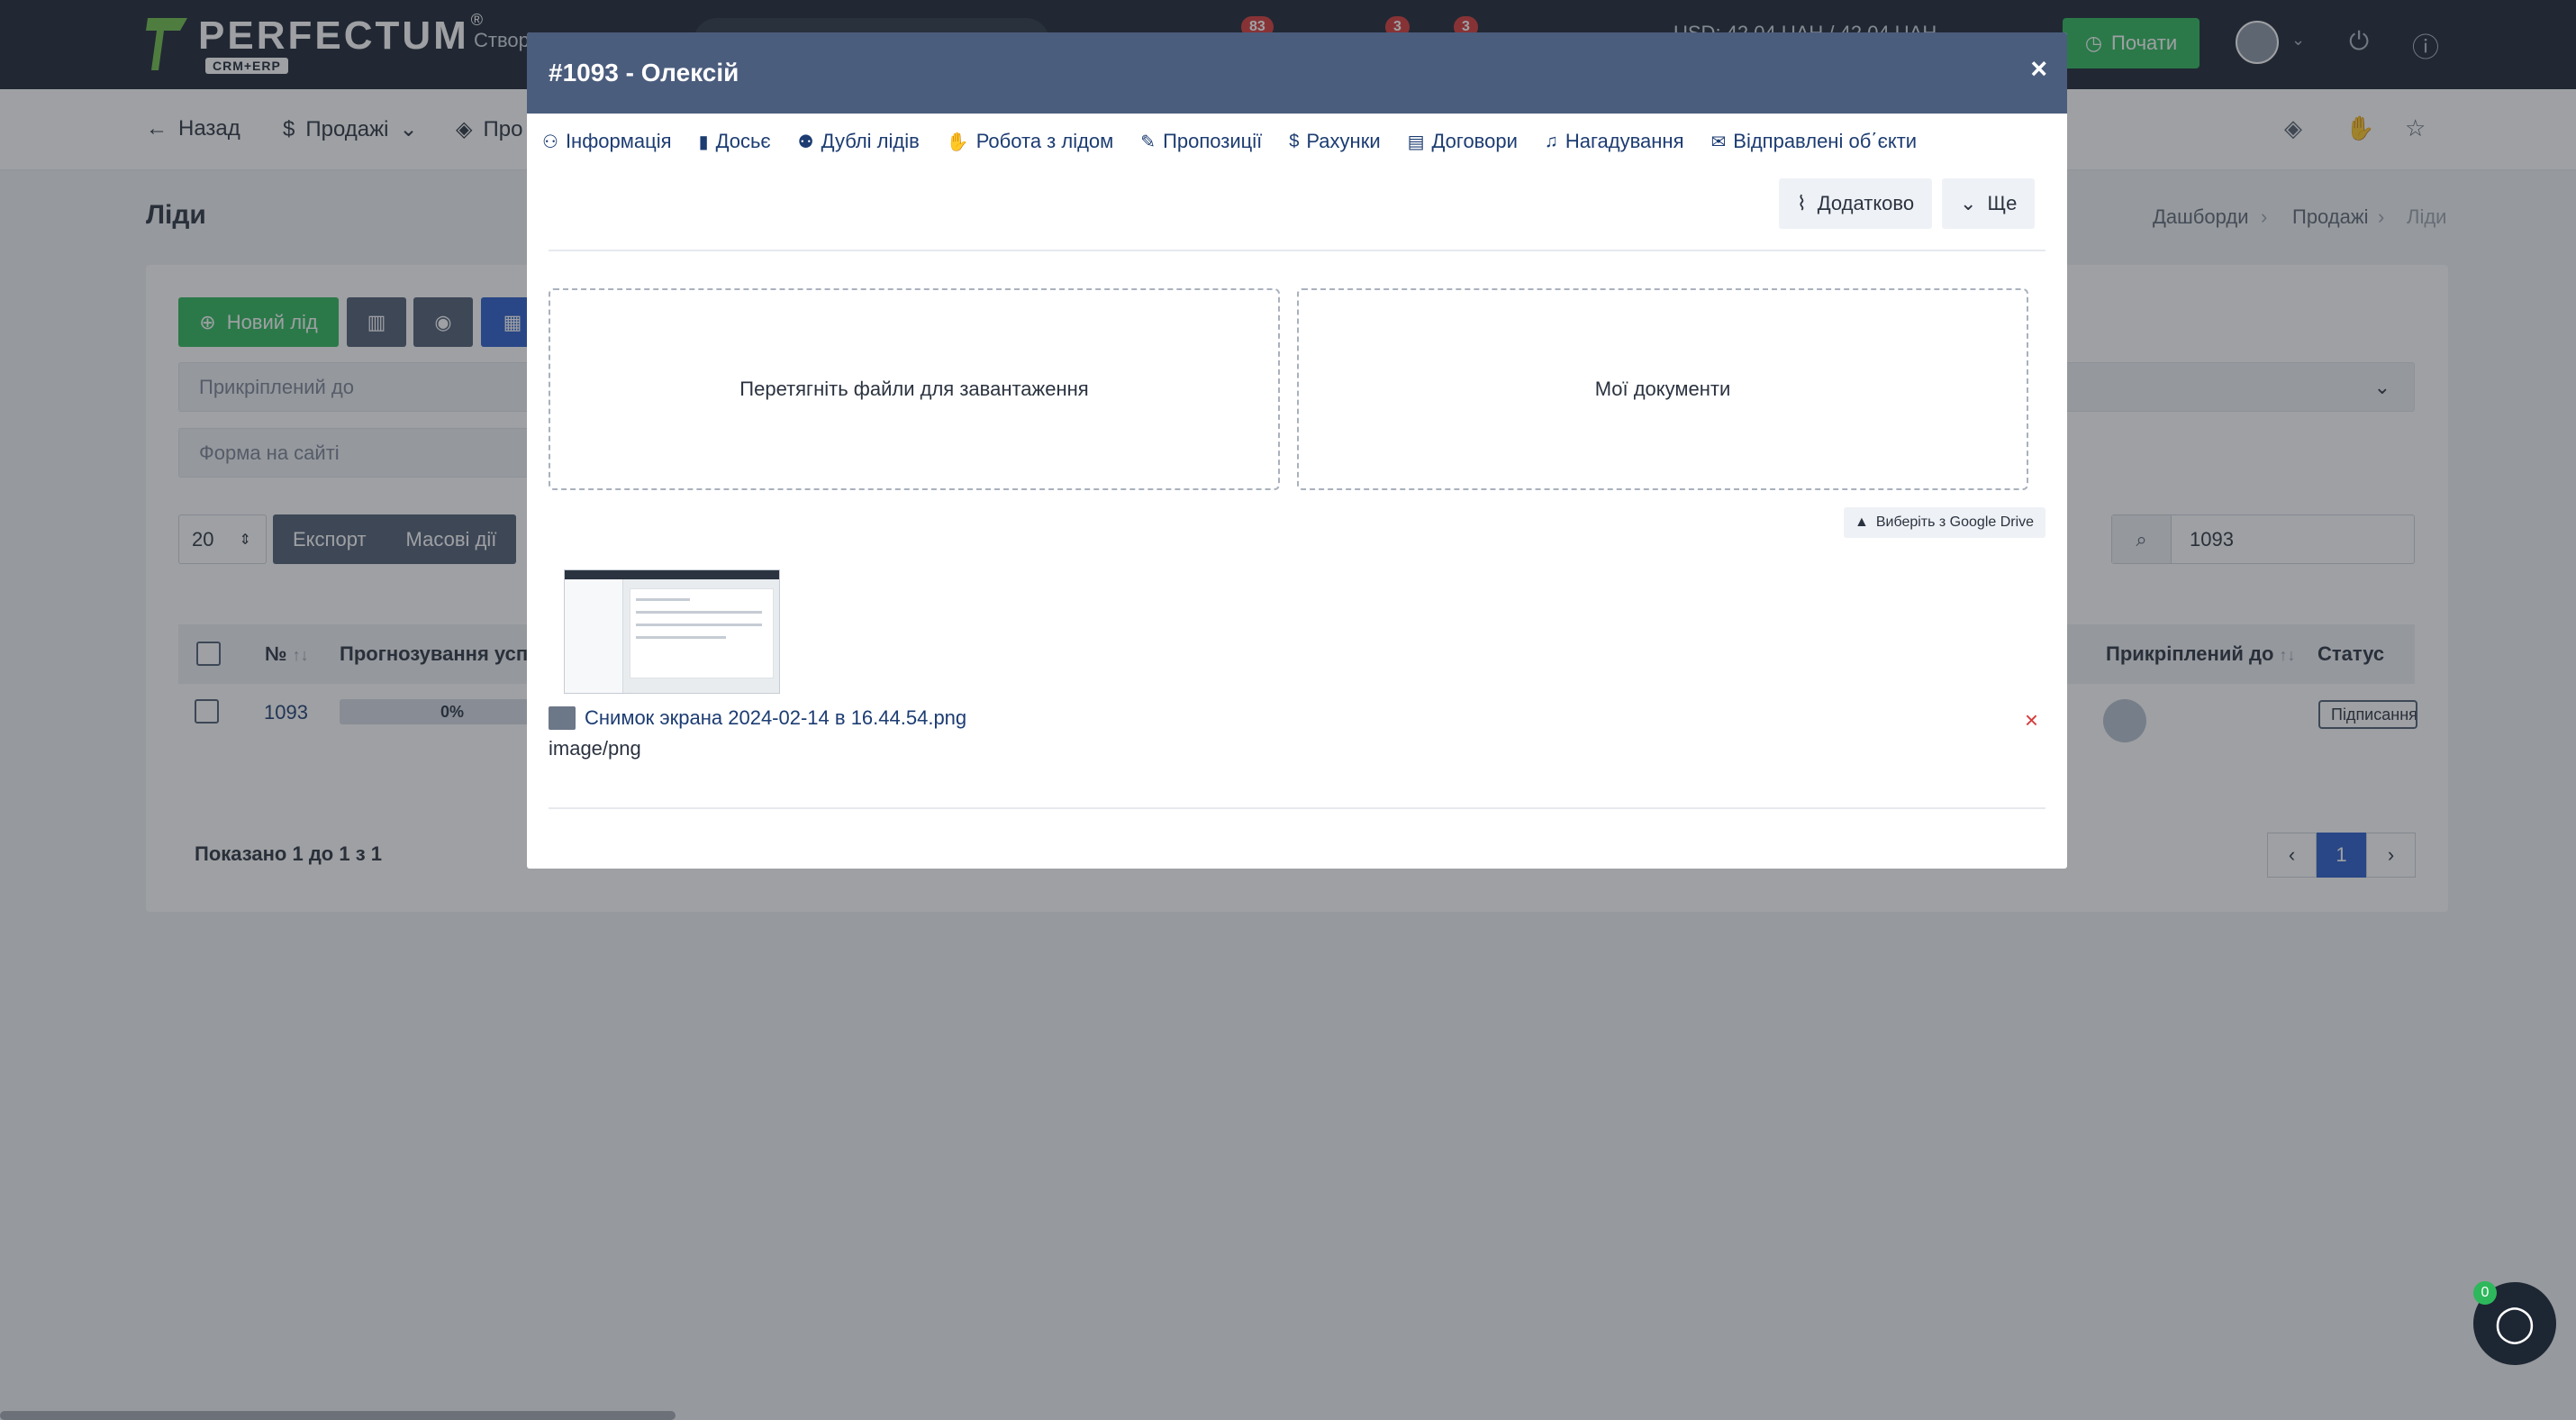 This screenshot has width=2576, height=1420. What do you see at coordinates (1968, 203) in the screenshot?
I see `chevron-down-icon: ⌄` at bounding box center [1968, 203].